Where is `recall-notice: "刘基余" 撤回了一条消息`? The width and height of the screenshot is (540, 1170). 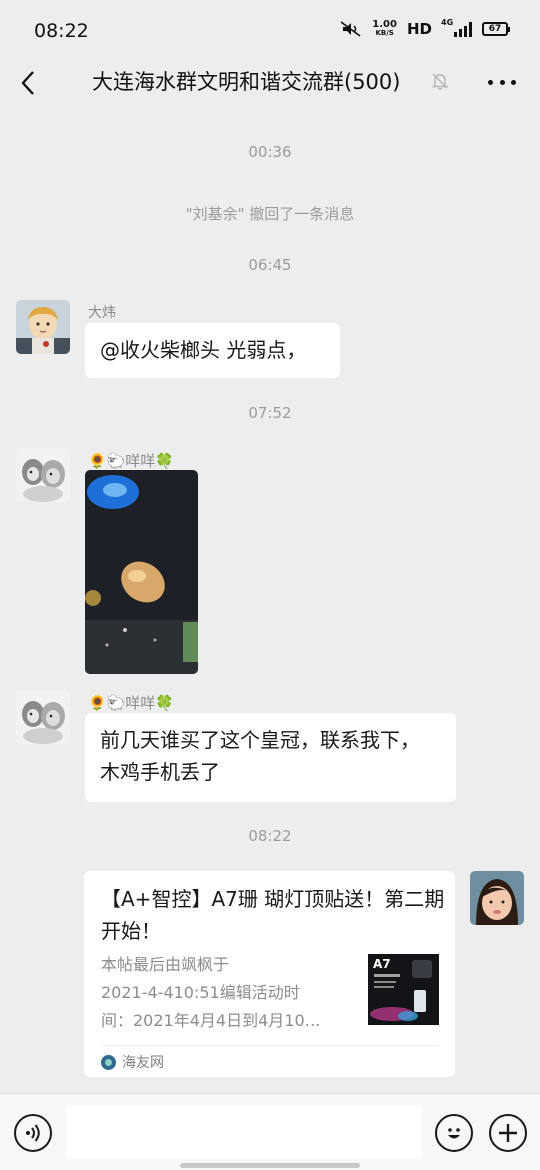 recall-notice: "刘基余" 撤回了一条消息 is located at coordinates (270, 214).